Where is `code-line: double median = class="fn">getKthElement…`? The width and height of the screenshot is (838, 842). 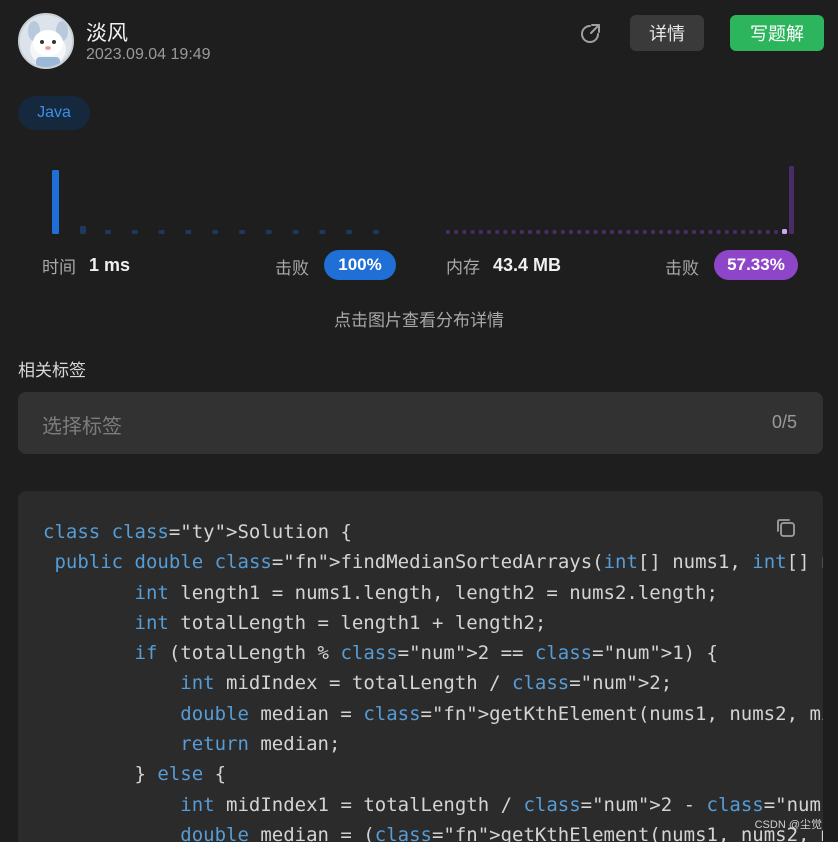
code-line: double median = class="fn">getKthElement… is located at coordinates (501, 713).